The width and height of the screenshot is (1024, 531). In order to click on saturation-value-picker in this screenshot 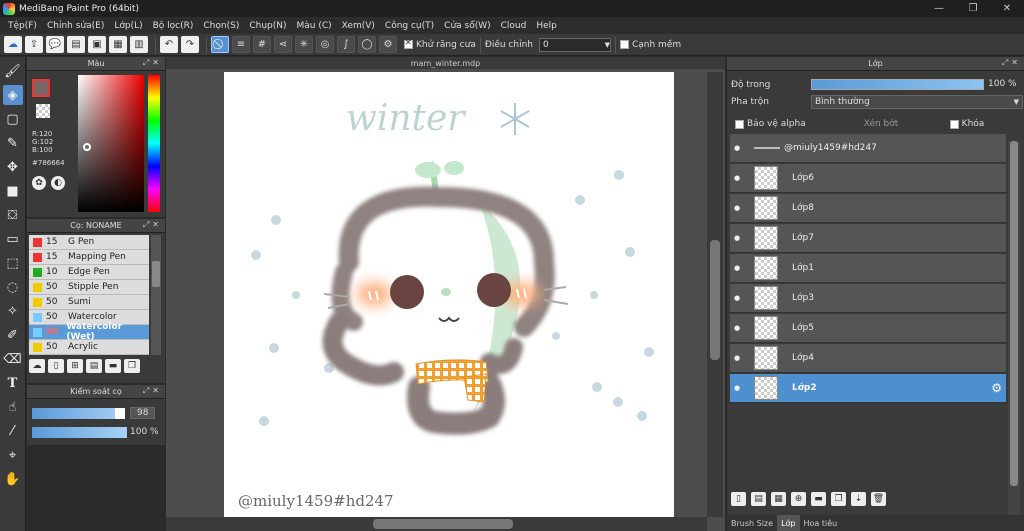, I will do `click(111, 143)`.